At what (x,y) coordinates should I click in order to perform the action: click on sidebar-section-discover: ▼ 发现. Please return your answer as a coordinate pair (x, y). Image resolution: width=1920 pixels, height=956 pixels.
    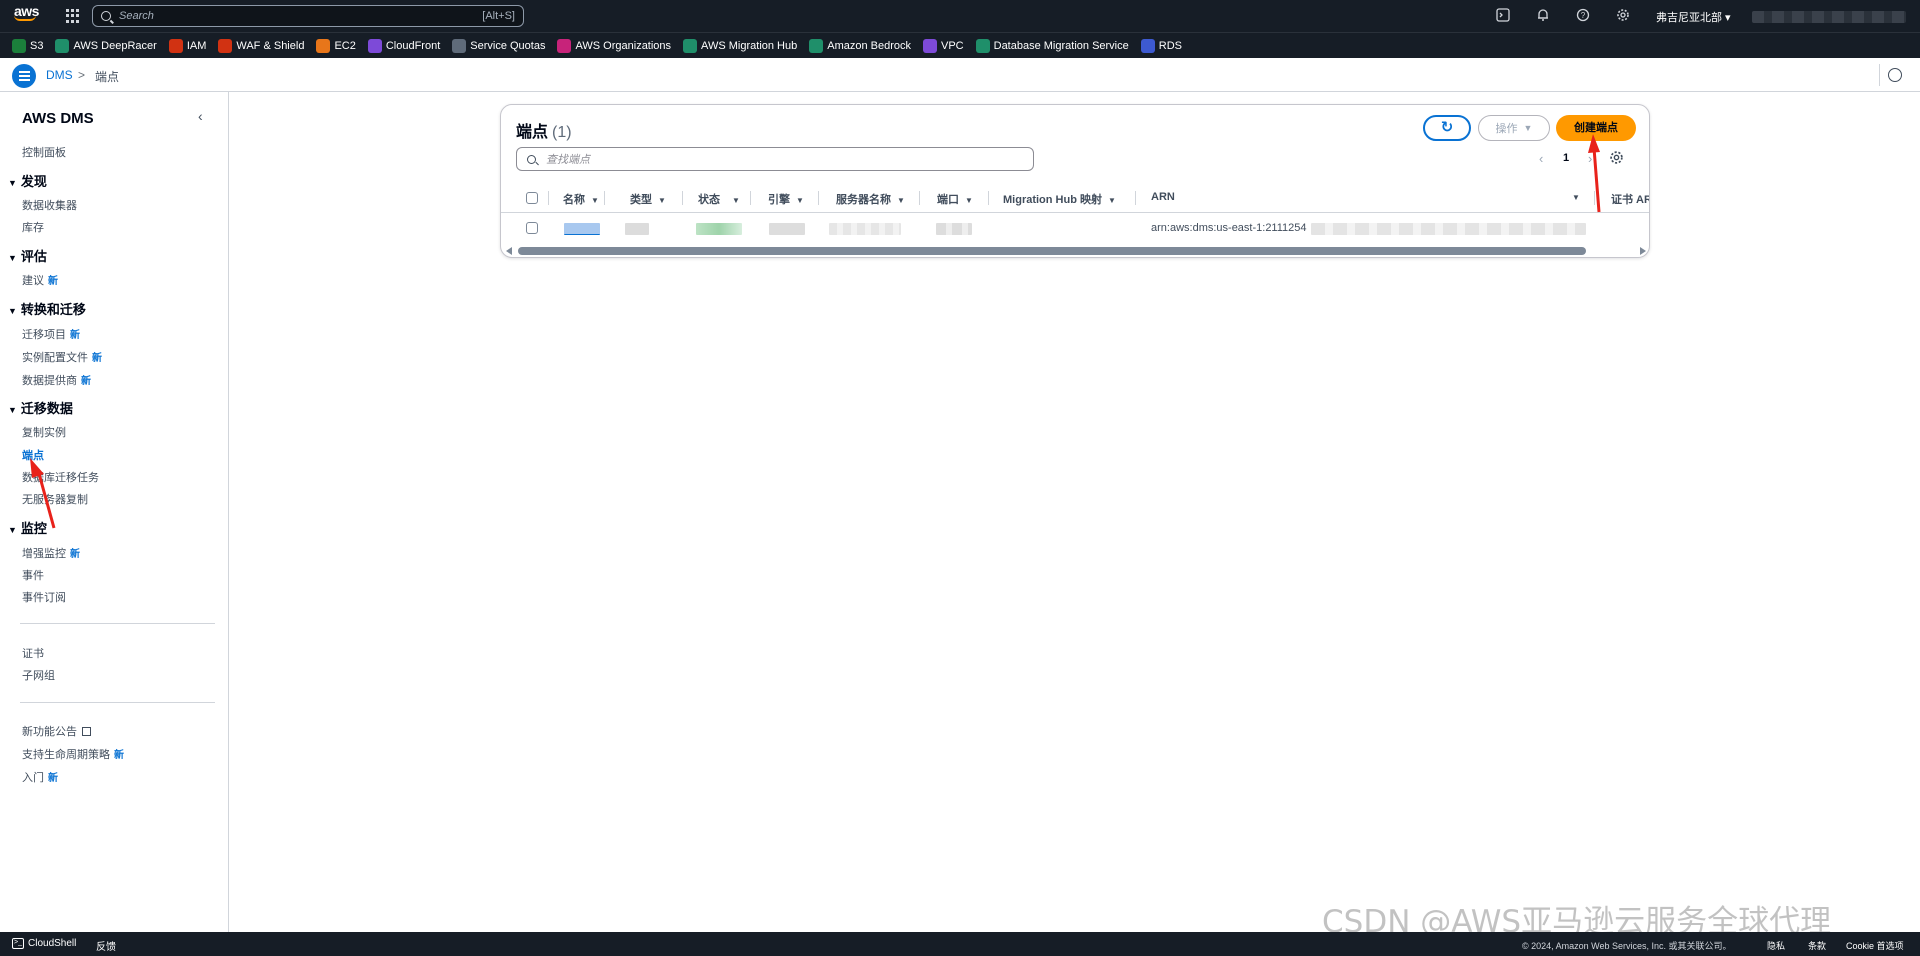
    Looking at the image, I should click on (27, 180).